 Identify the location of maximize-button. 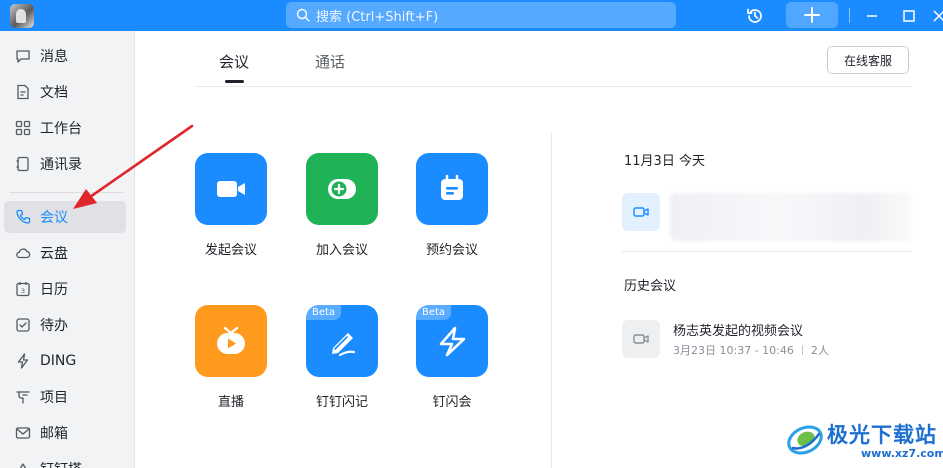
(909, 16).